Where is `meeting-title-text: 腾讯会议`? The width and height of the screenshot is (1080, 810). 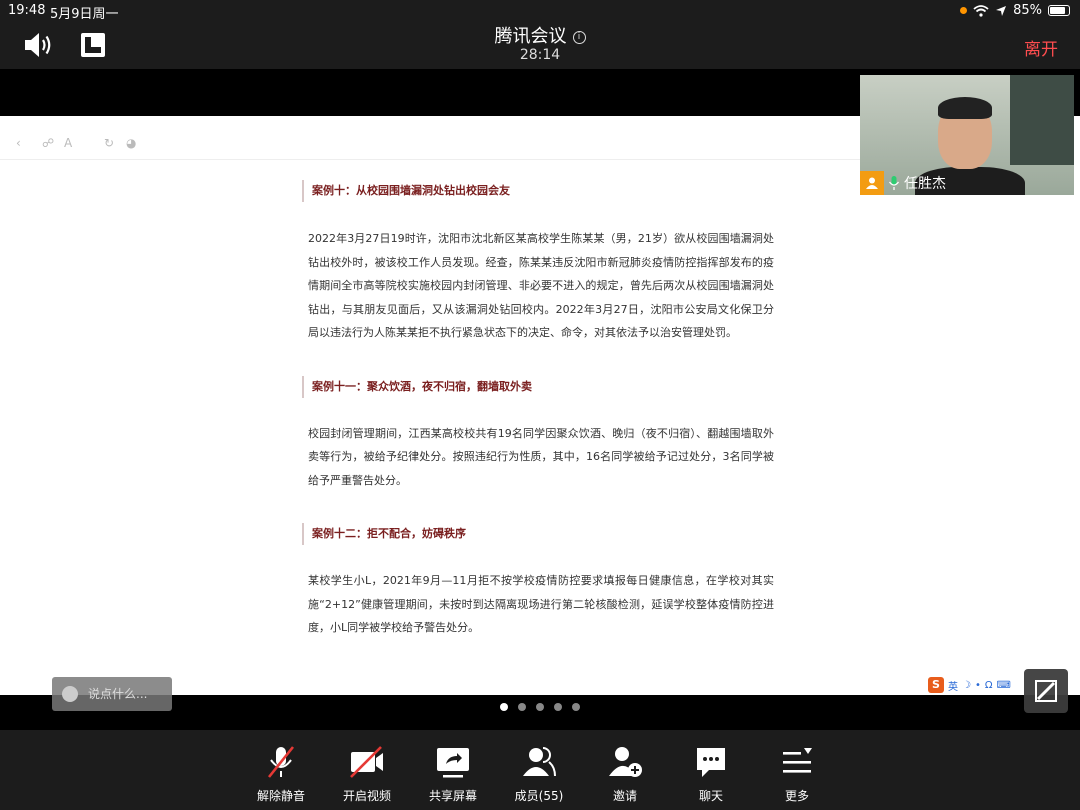 meeting-title-text: 腾讯会议 is located at coordinates (530, 36).